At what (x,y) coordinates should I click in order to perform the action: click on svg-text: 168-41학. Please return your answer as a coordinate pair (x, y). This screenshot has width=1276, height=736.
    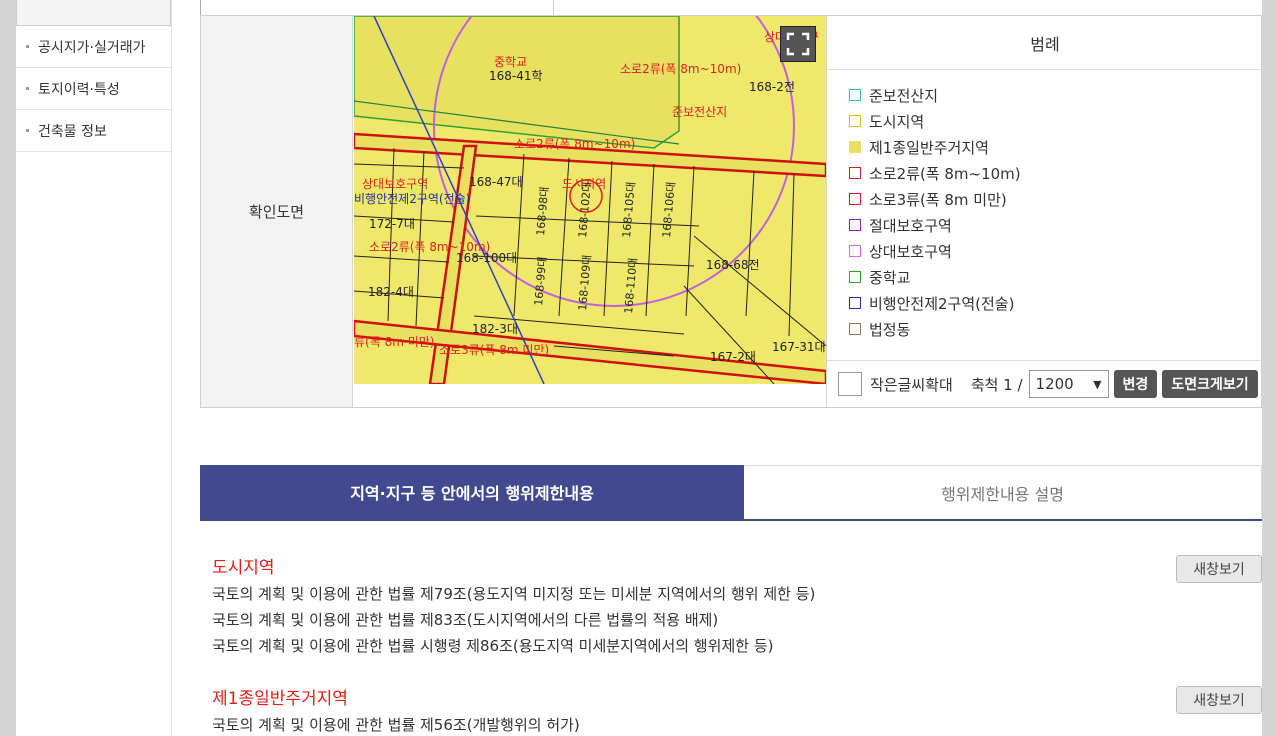
    Looking at the image, I should click on (516, 76).